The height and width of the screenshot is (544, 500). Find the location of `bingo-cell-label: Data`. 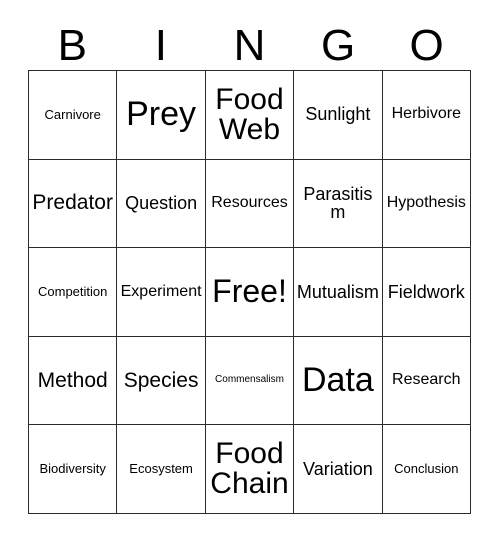

bingo-cell-label: Data is located at coordinates (337, 379).